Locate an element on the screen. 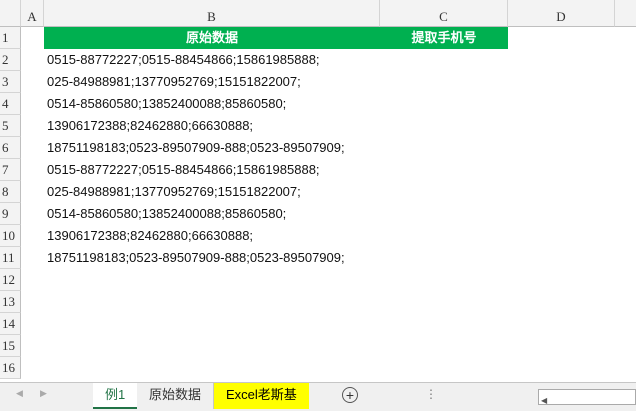 This screenshot has width=636, height=411. scroll-right-icon: ▶ is located at coordinates (43, 393).